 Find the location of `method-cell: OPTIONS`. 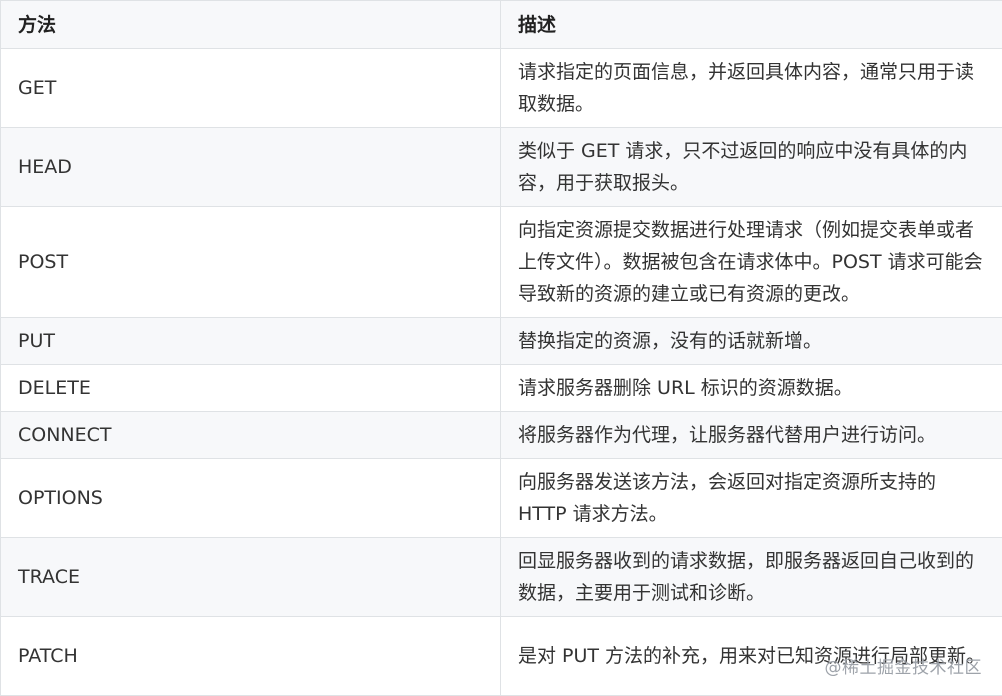

method-cell: OPTIONS is located at coordinates (250, 498).